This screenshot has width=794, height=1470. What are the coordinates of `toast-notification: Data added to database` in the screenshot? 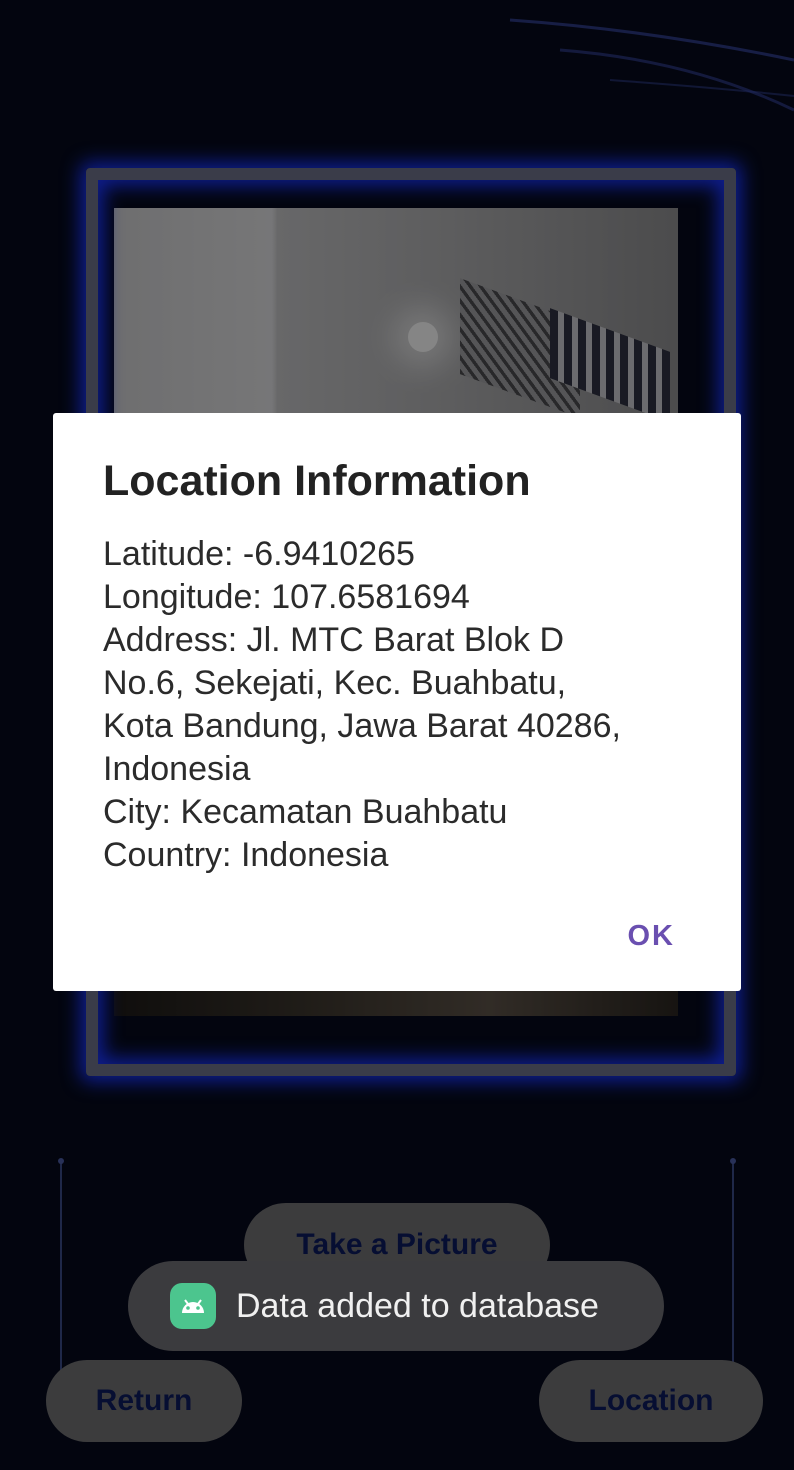 It's located at (396, 1306).